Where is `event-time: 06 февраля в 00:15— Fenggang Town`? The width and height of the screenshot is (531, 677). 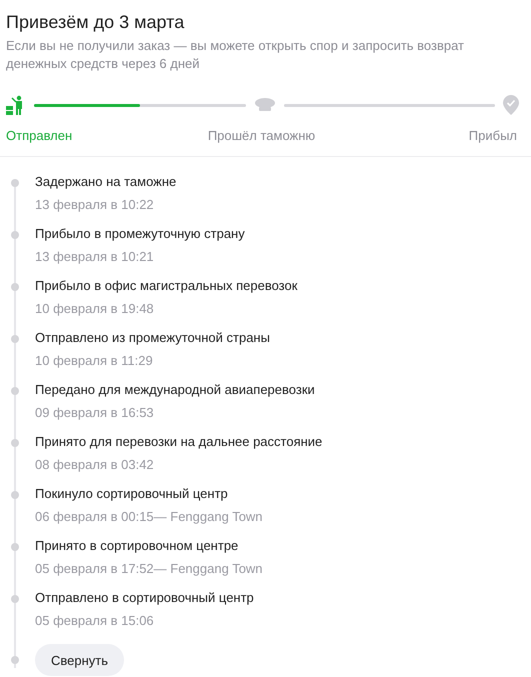 event-time: 06 февраля в 00:15— Fenggang Town is located at coordinates (149, 517).